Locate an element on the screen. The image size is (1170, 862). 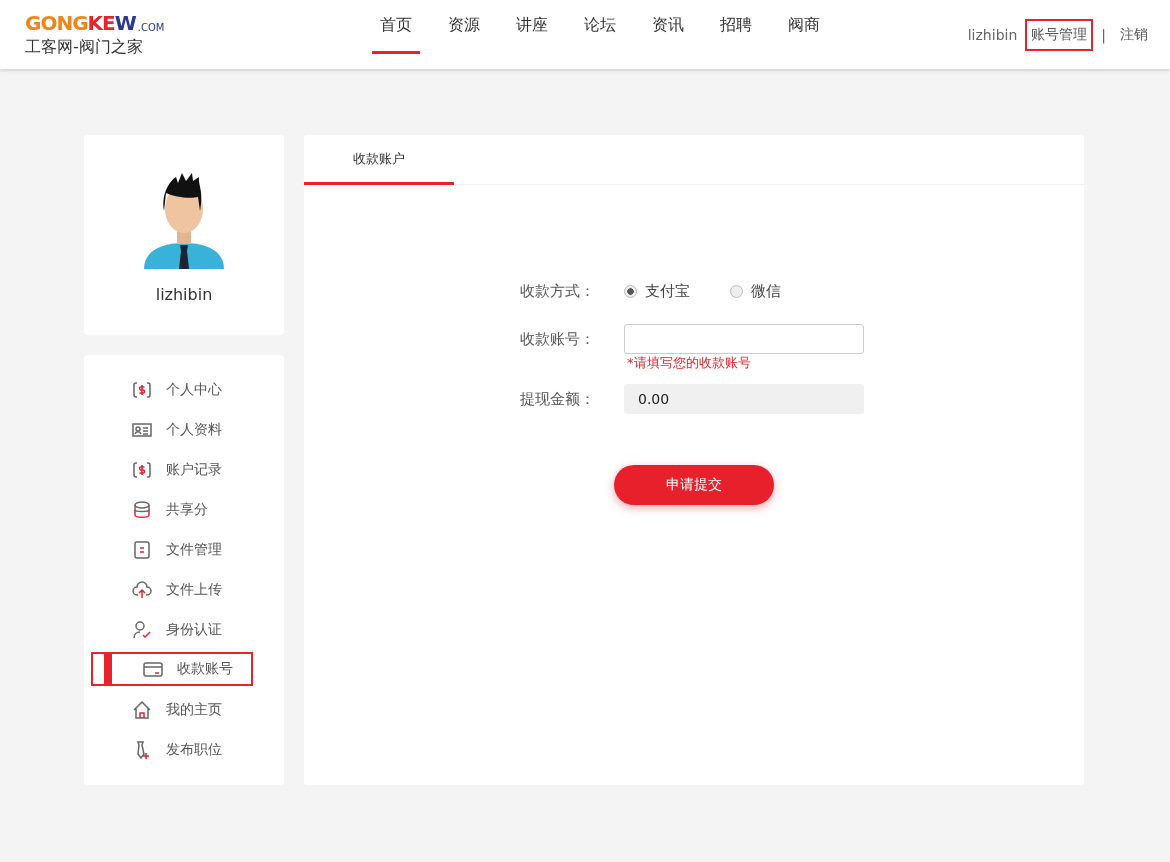
nav-link: 招聘 is located at coordinates (736, 27).